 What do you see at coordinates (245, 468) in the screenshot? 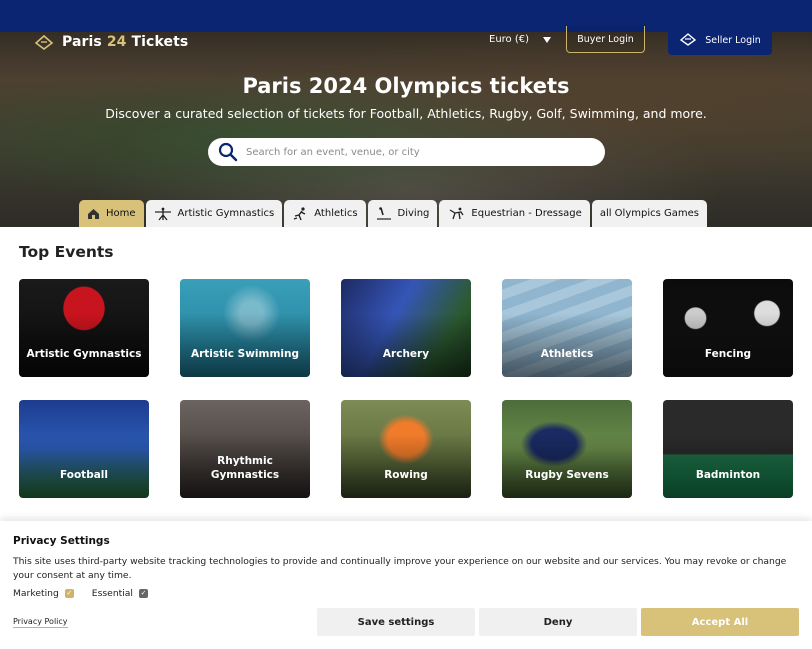
I see `card-label: Rhythmic Gymnastics` at bounding box center [245, 468].